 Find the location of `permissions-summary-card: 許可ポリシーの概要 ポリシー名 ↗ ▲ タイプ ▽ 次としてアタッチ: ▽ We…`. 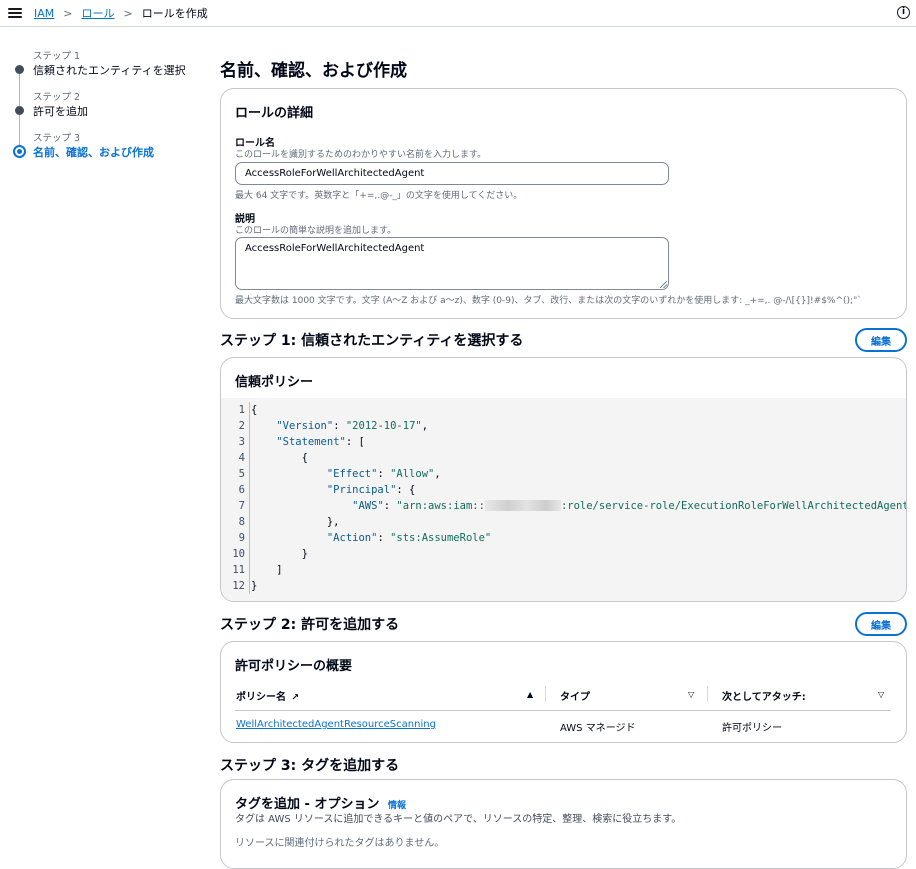

permissions-summary-card: 許可ポリシーの概要 ポリシー名 ↗ ▲ タイプ ▽ 次としてアタッチ: ▽ We… is located at coordinates (563, 692).